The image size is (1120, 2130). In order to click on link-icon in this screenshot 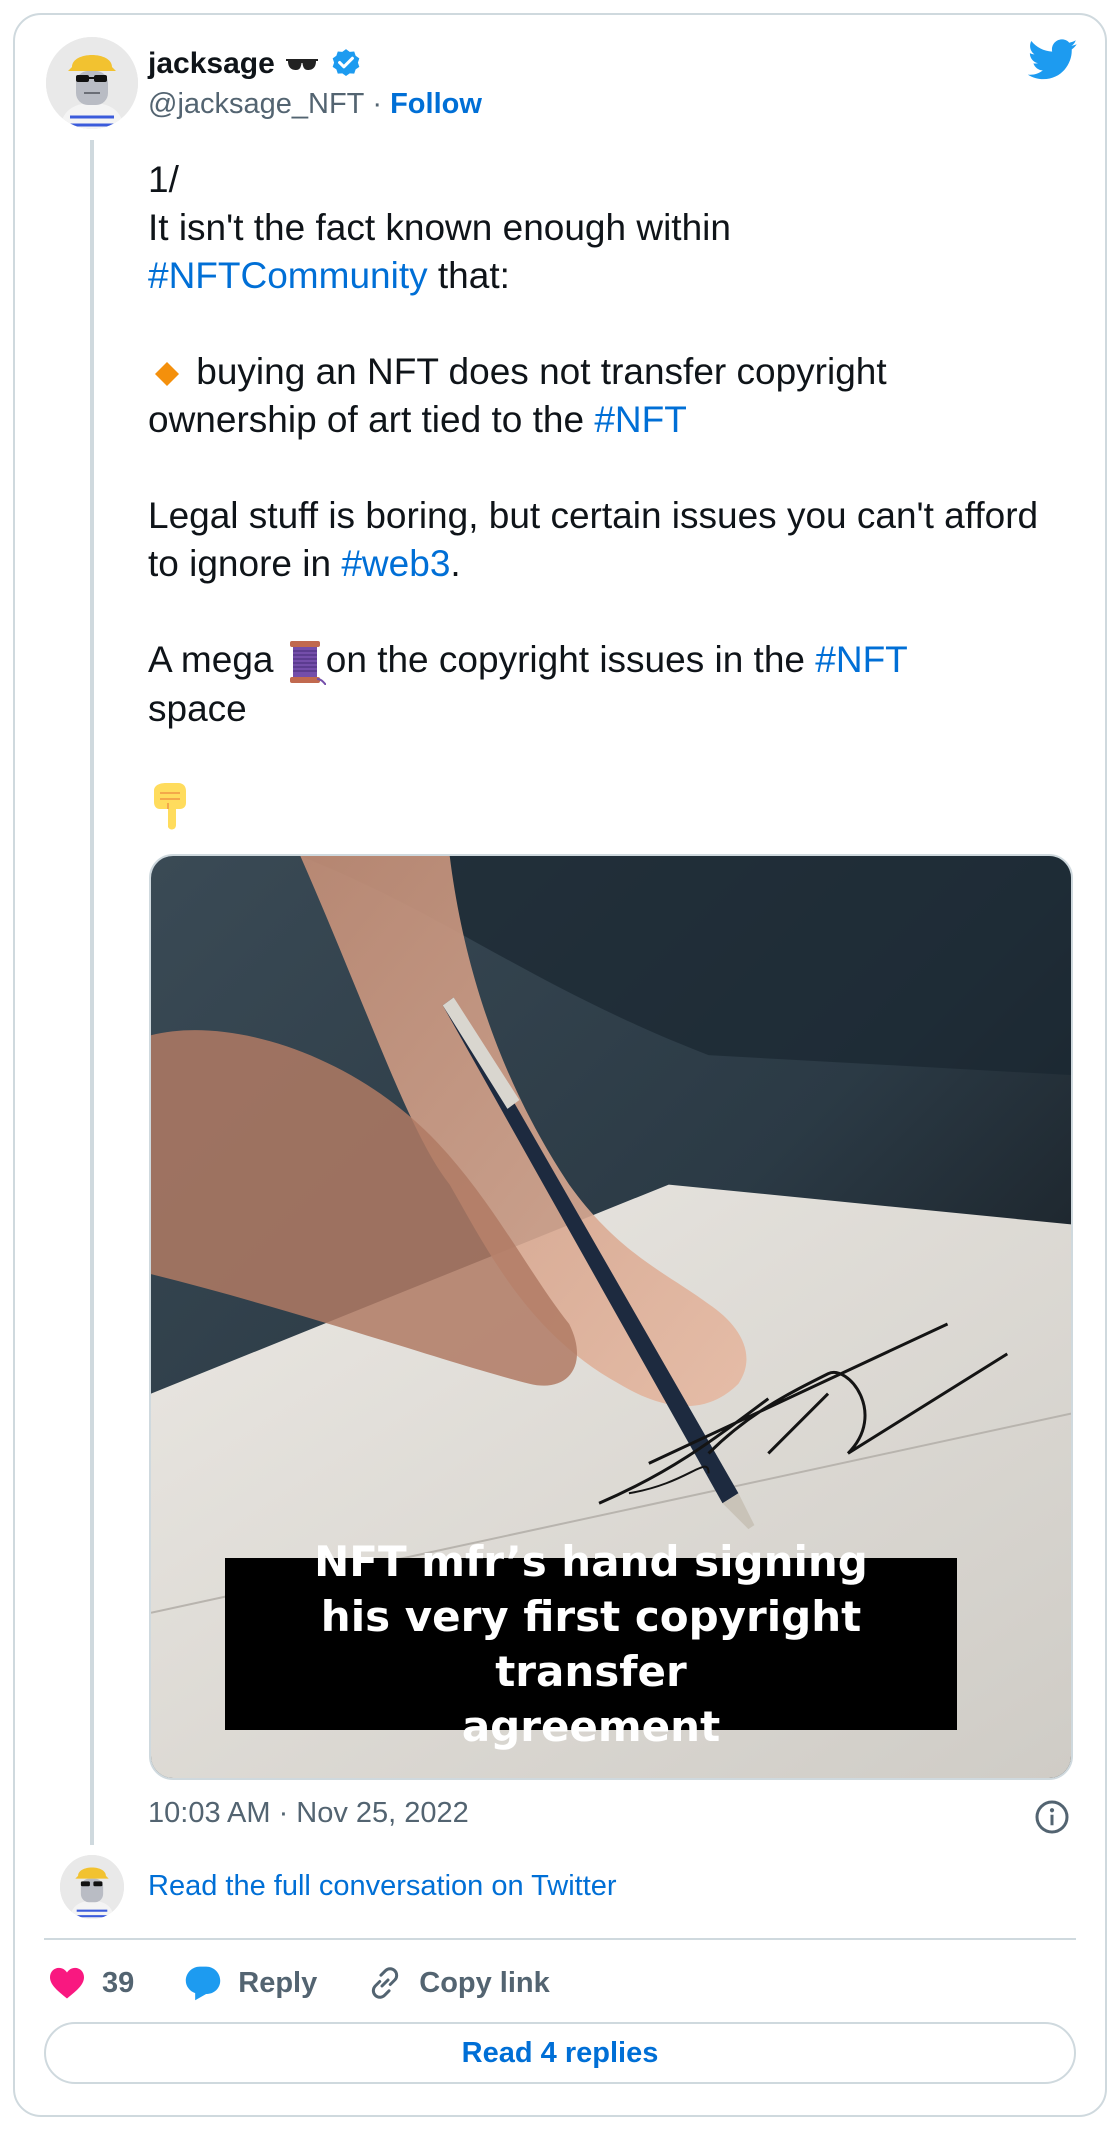, I will do `click(385, 1983)`.